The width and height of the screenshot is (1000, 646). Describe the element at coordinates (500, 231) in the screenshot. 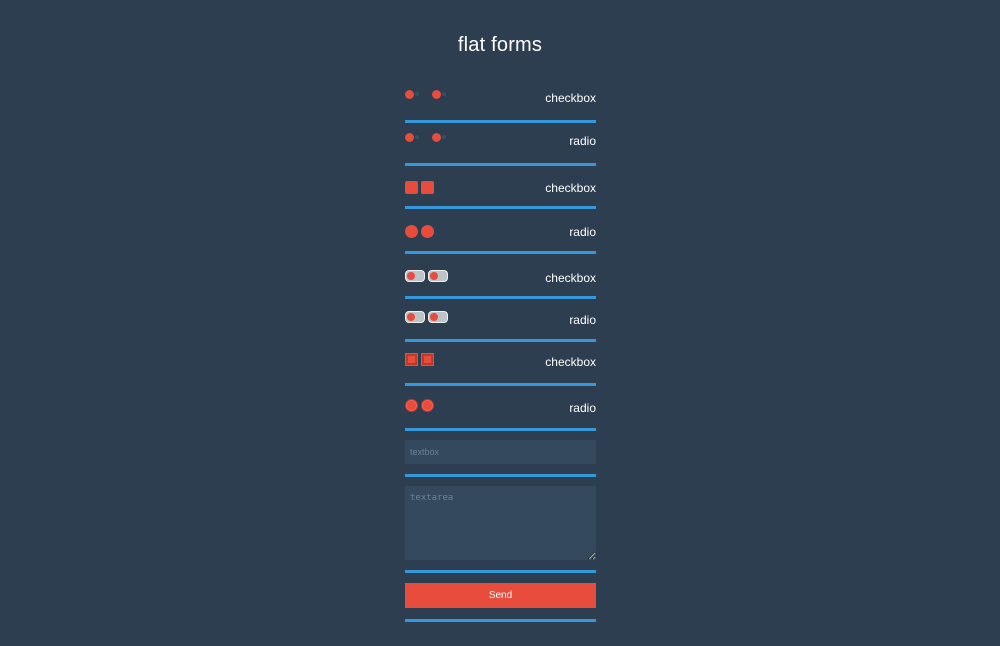

I see `radio-row-2: radio` at that location.